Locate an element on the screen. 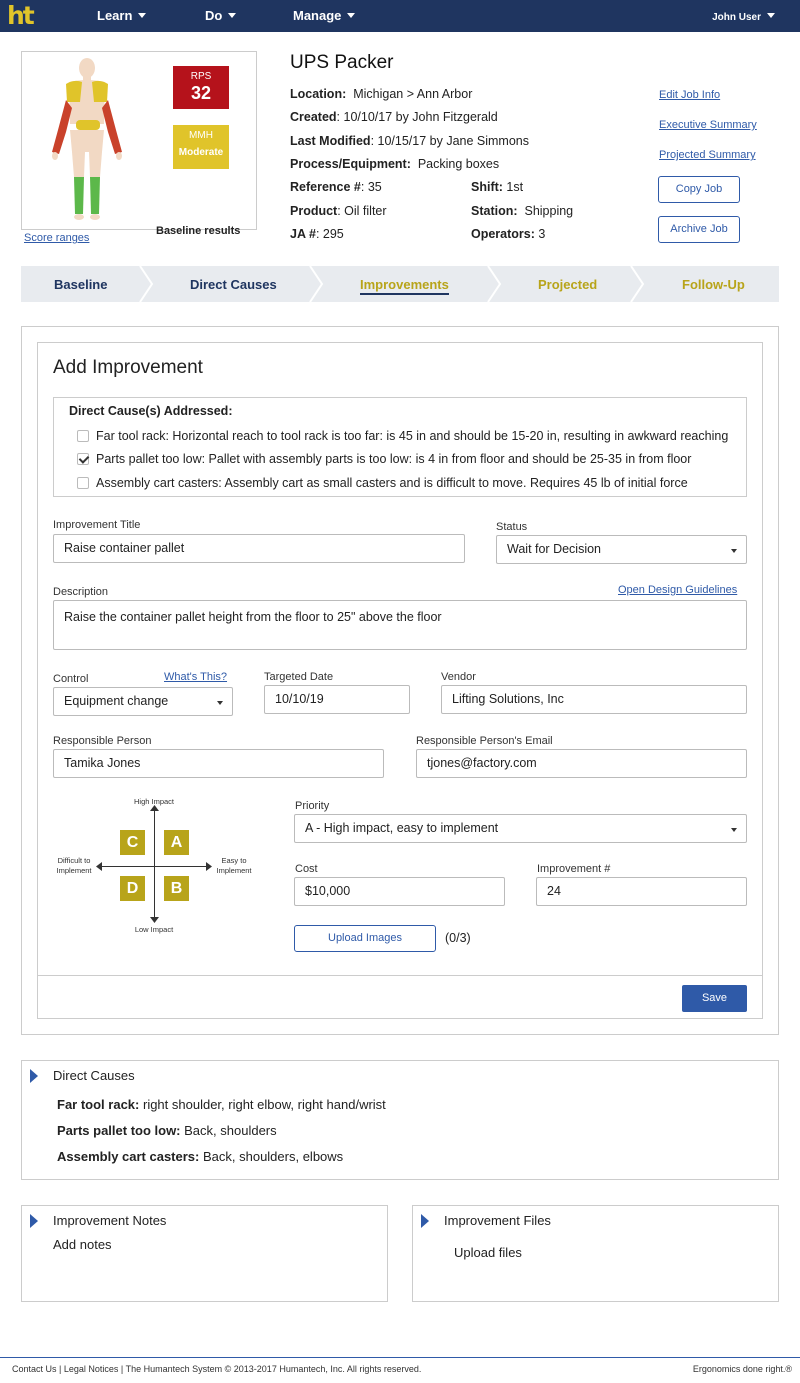  status-label: Status is located at coordinates (512, 527).